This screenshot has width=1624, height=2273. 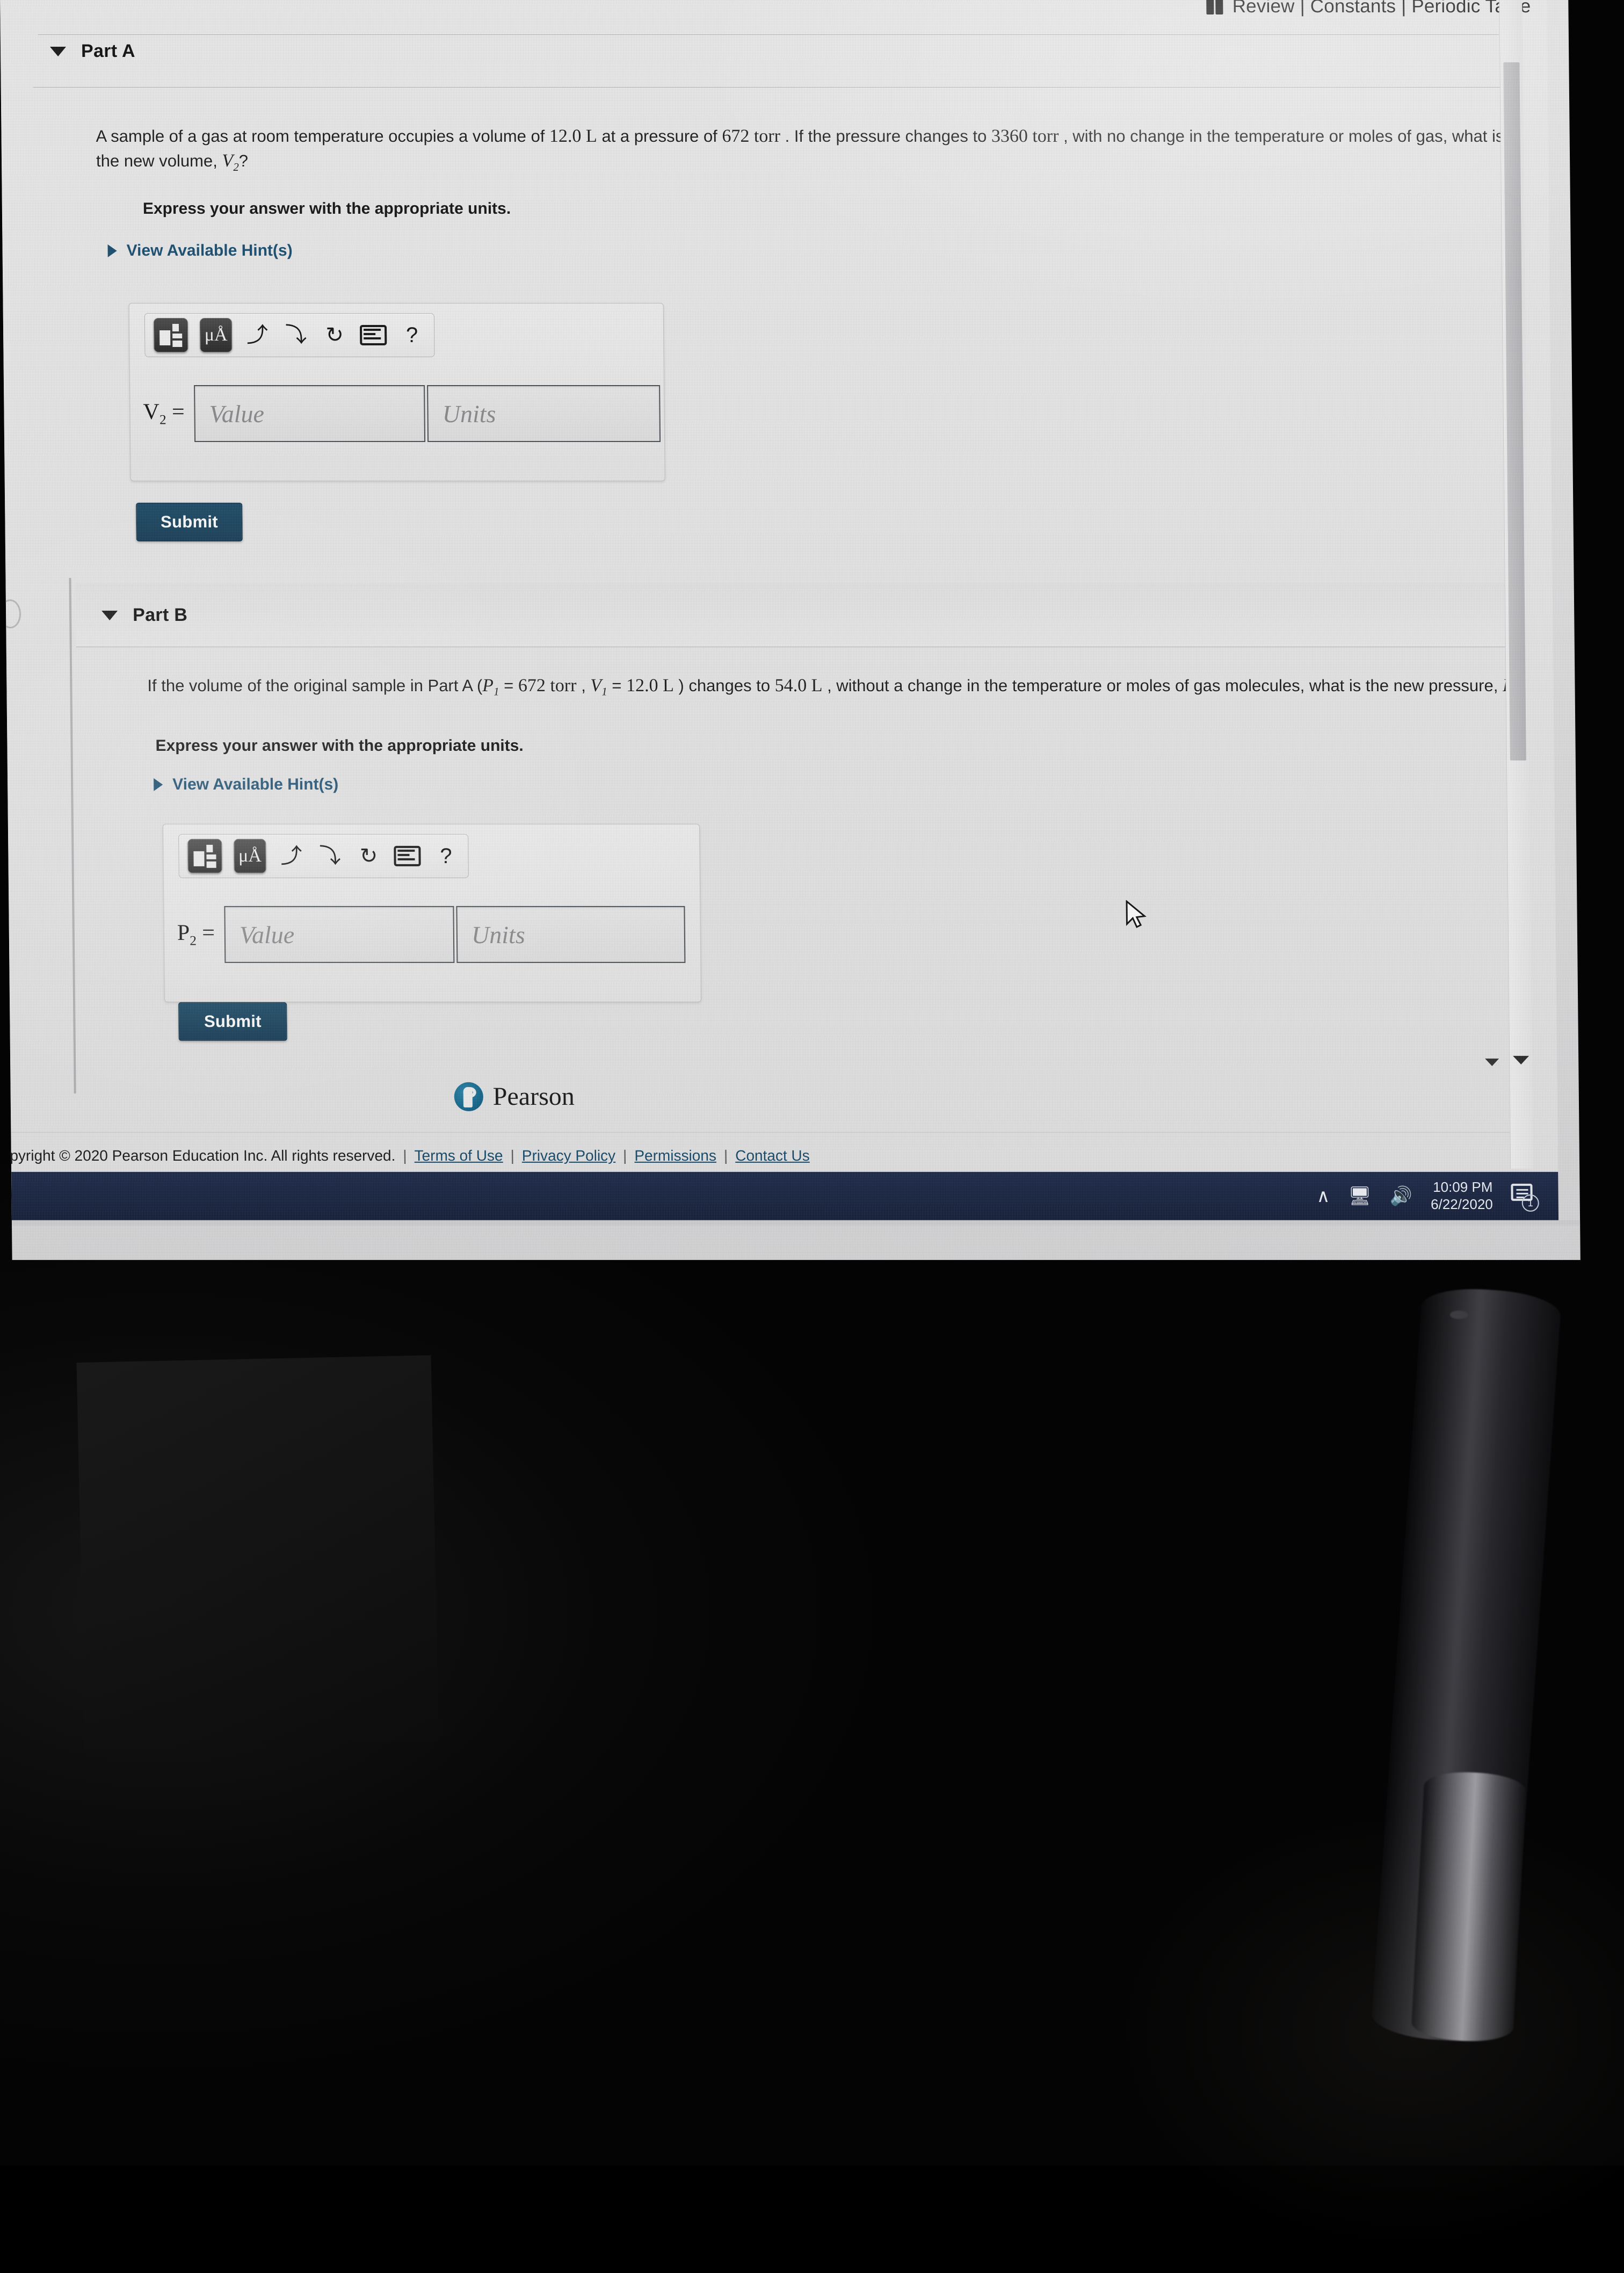 I want to click on contact-us-link: Contact Us, so click(x=772, y=1155).